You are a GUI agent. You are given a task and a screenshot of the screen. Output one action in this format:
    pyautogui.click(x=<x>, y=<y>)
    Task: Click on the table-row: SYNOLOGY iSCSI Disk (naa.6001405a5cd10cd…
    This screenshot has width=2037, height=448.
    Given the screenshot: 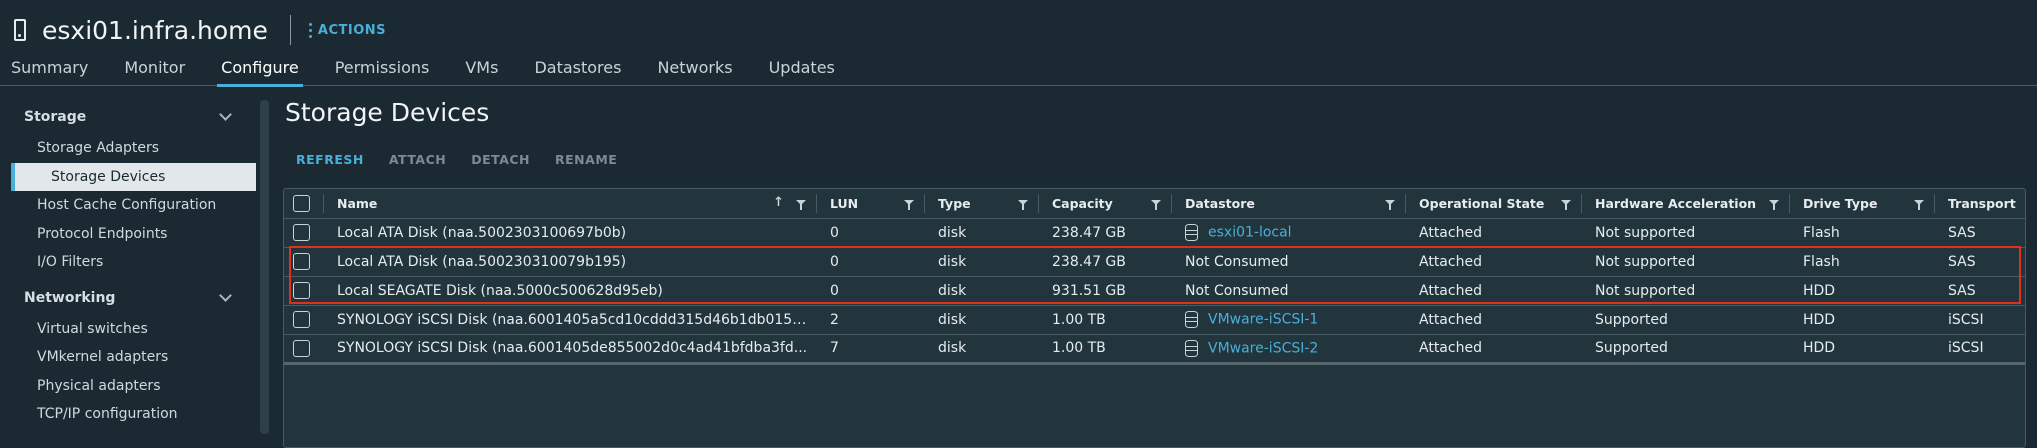 What is the action you would take?
    pyautogui.click(x=1154, y=320)
    